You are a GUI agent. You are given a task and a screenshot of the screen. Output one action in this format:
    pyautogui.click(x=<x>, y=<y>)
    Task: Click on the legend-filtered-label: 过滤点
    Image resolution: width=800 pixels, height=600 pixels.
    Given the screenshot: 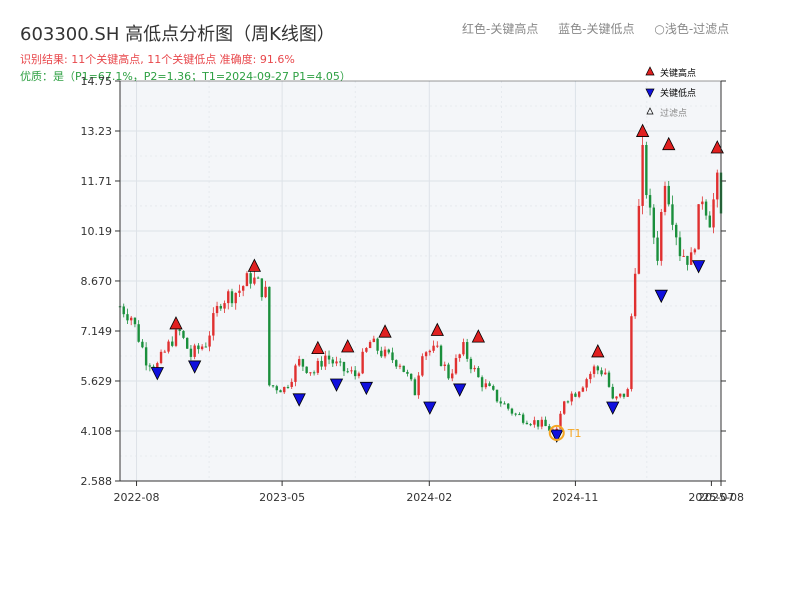 What is the action you would take?
    pyautogui.click(x=673, y=113)
    